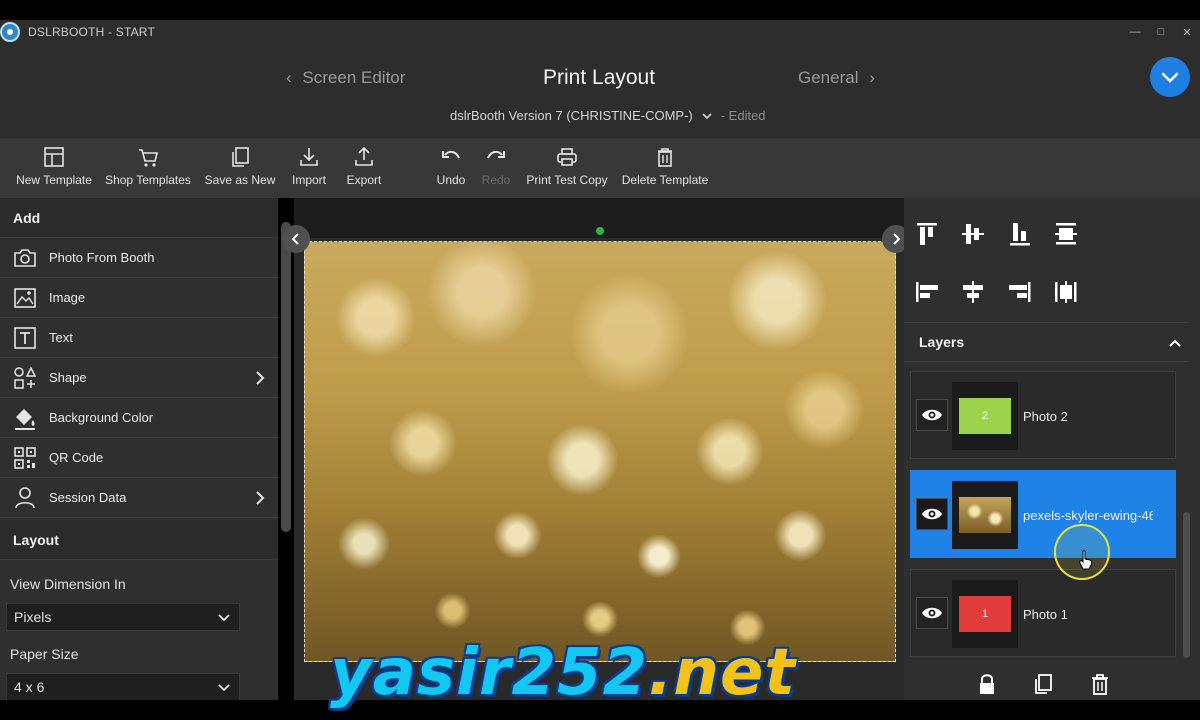  What do you see at coordinates (743, 115) in the screenshot?
I see `template-status: - Edited` at bounding box center [743, 115].